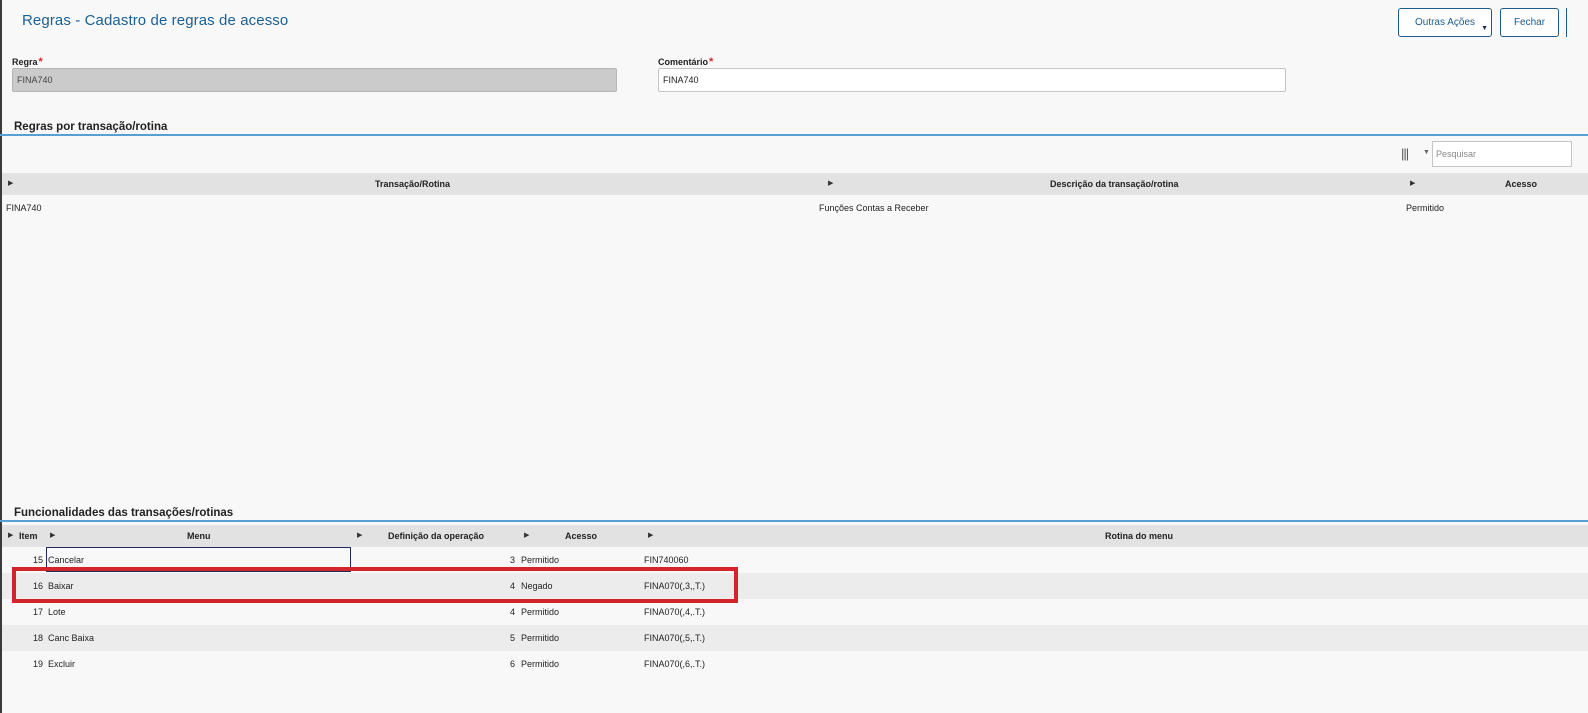 The width and height of the screenshot is (1588, 713). What do you see at coordinates (62, 664) in the screenshot?
I see `cell-menu: Excluir` at bounding box center [62, 664].